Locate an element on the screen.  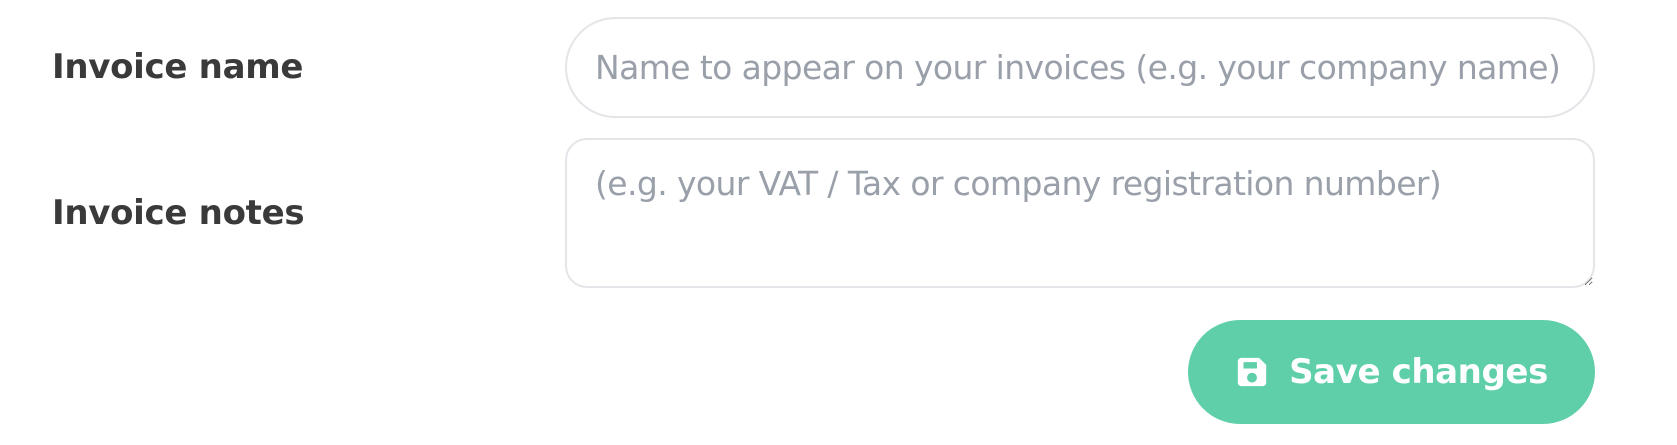
save-changes-button: Save changes is located at coordinates (1391, 372).